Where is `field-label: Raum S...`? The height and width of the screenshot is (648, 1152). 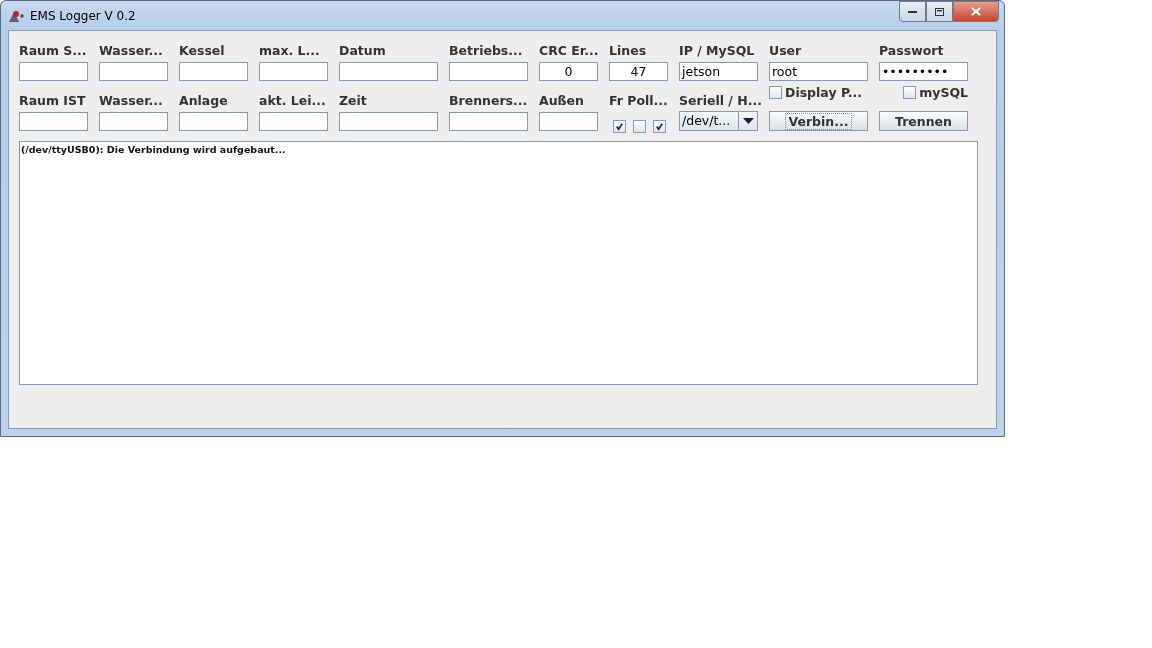 field-label: Raum S... is located at coordinates (53, 50).